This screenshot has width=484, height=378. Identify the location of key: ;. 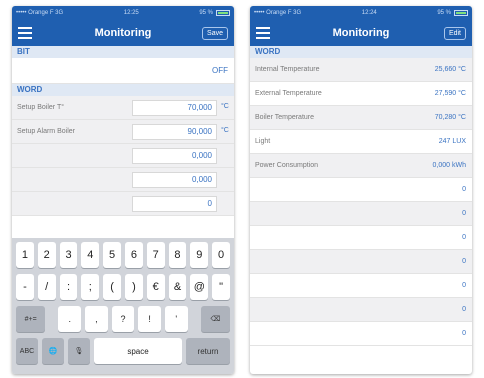
(90, 287).